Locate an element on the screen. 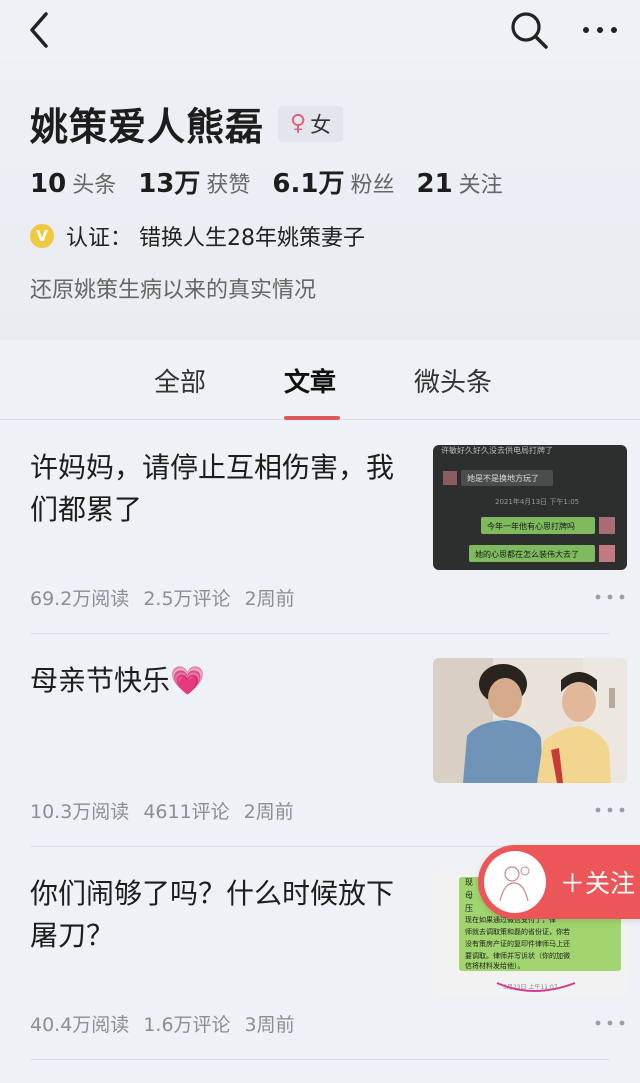  profile-name: 姚策爱人熊磊 is located at coordinates (147, 127).